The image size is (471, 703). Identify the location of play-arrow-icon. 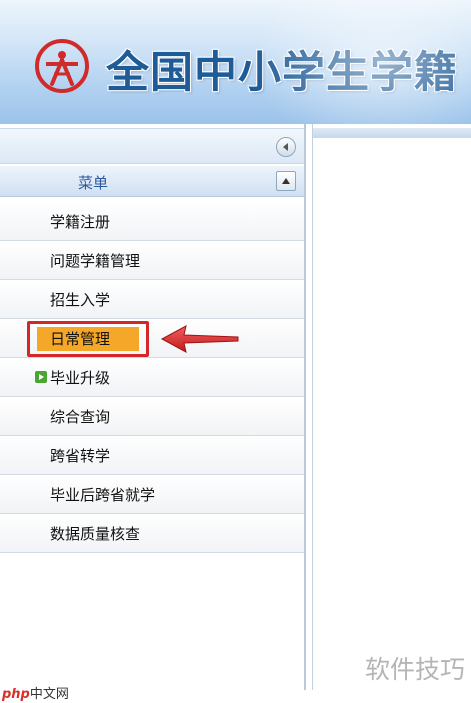
(41, 377).